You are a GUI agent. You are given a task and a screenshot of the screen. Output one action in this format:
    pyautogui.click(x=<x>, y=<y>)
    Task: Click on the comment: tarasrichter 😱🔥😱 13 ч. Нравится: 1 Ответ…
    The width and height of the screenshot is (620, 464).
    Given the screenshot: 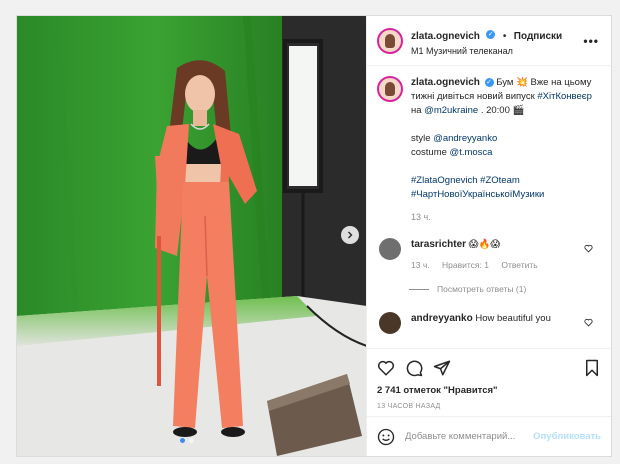 What is the action you would take?
    pyautogui.click(x=489, y=255)
    